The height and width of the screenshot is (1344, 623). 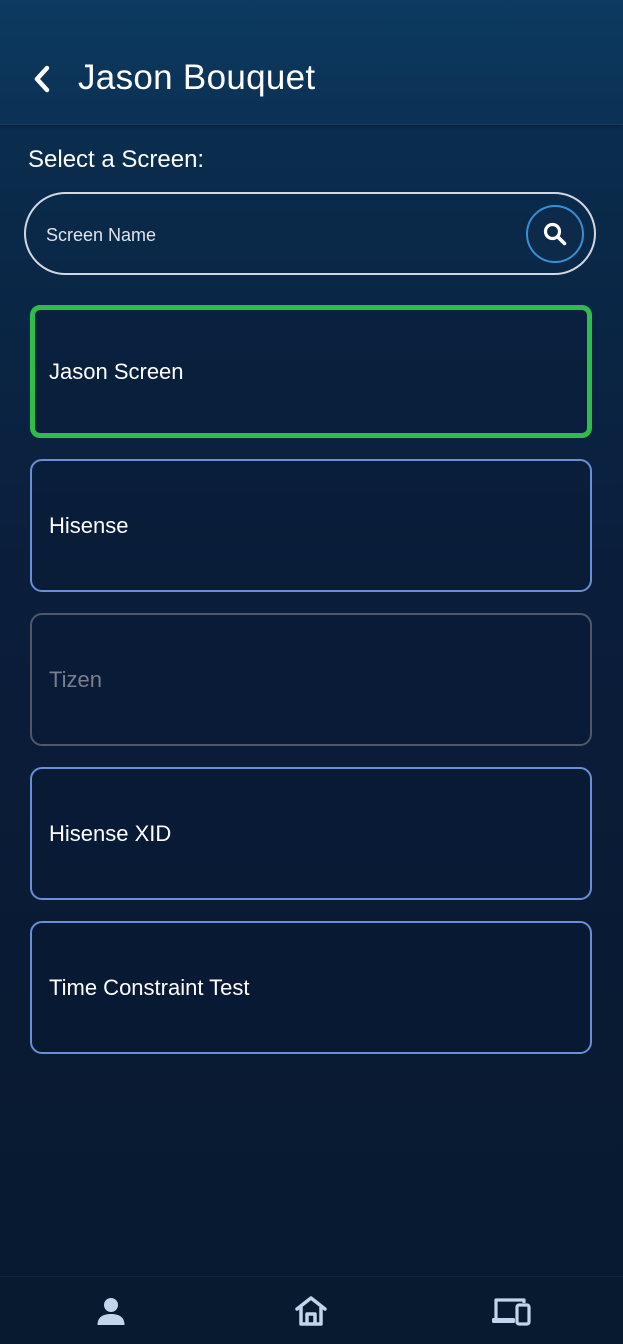 I want to click on screen-item-time-constraint-test: Time Constraint Test, so click(x=311, y=987).